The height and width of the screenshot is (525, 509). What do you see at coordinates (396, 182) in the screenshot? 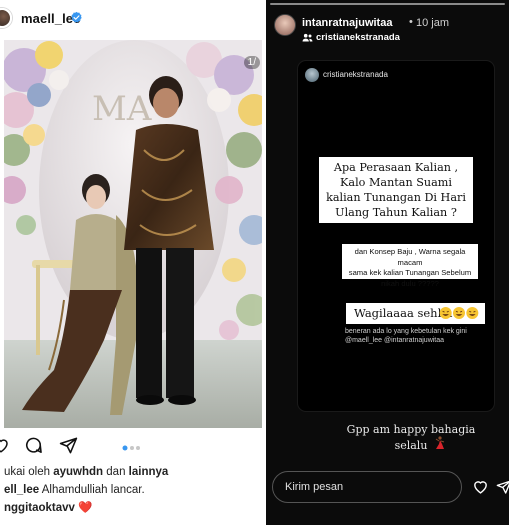
I see `question-line: Kalo Mantan Suami` at bounding box center [396, 182].